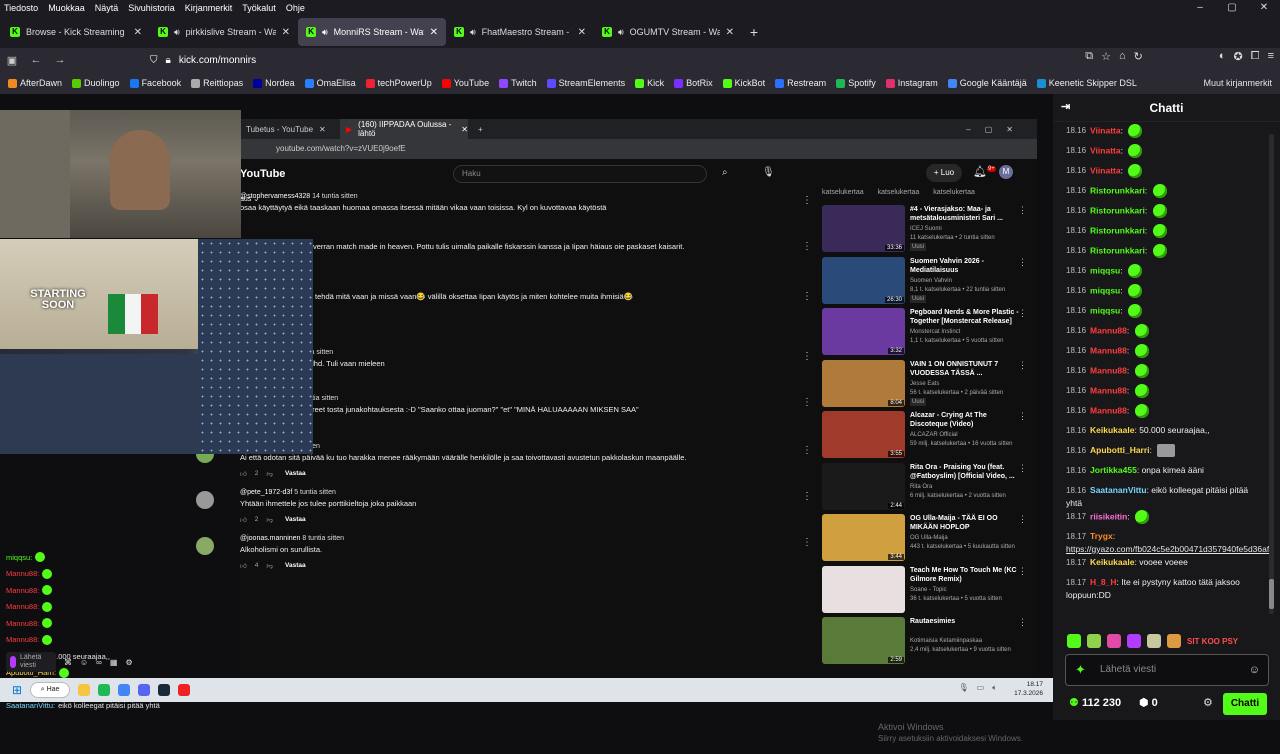  I want to click on bookmark-item: YouTube, so click(465, 83).